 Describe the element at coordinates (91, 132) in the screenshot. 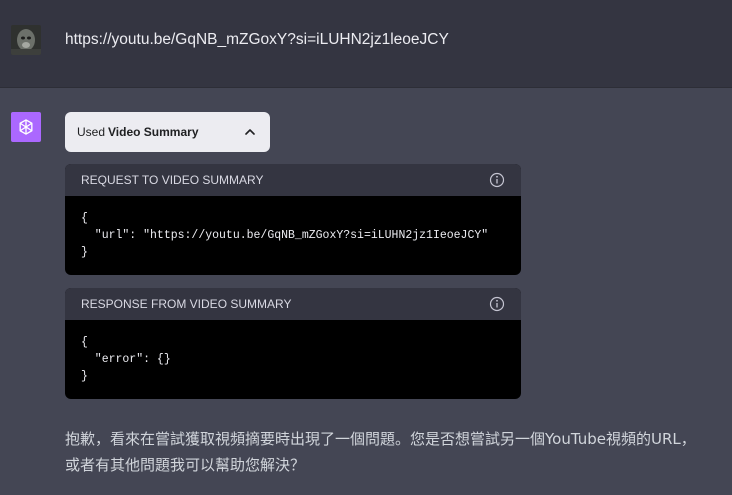

I see `plugin-used-label: Used` at that location.